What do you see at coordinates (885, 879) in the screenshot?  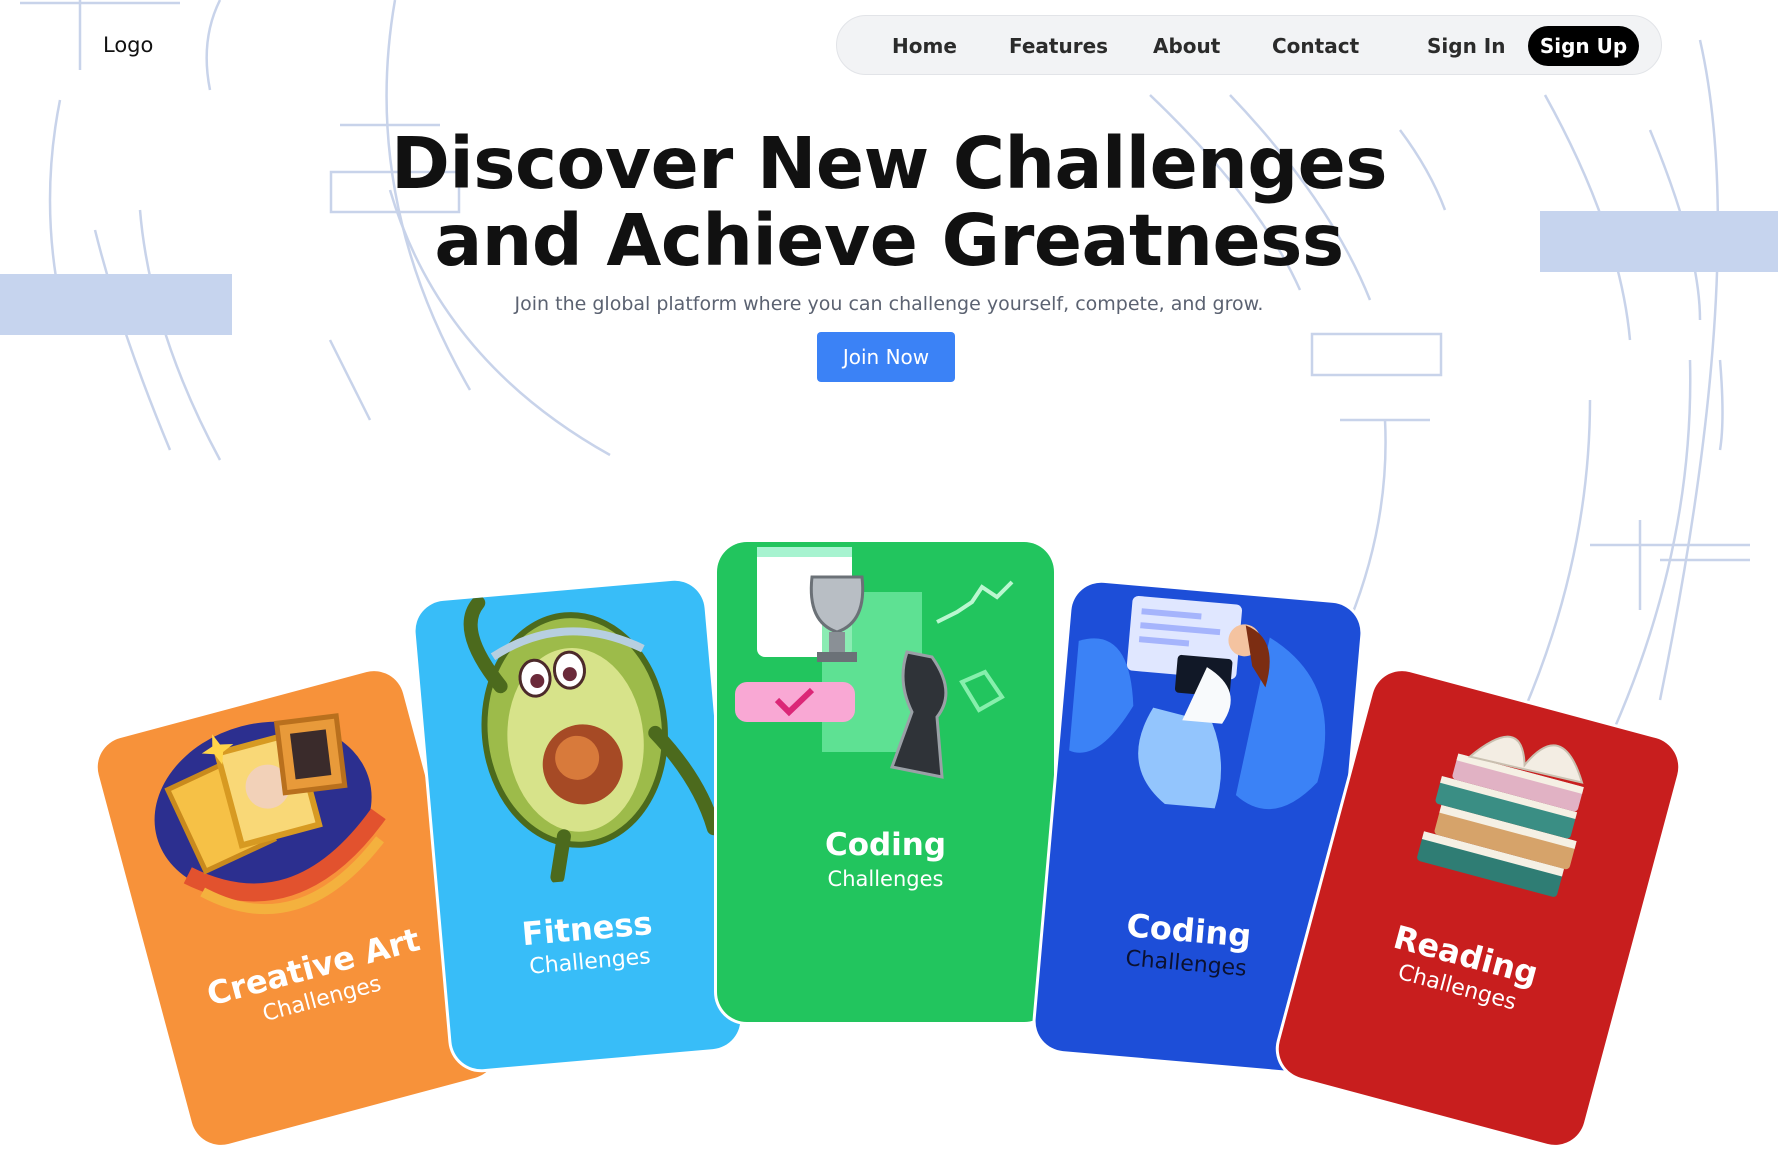 I see `card-subtitle: Challenges` at bounding box center [885, 879].